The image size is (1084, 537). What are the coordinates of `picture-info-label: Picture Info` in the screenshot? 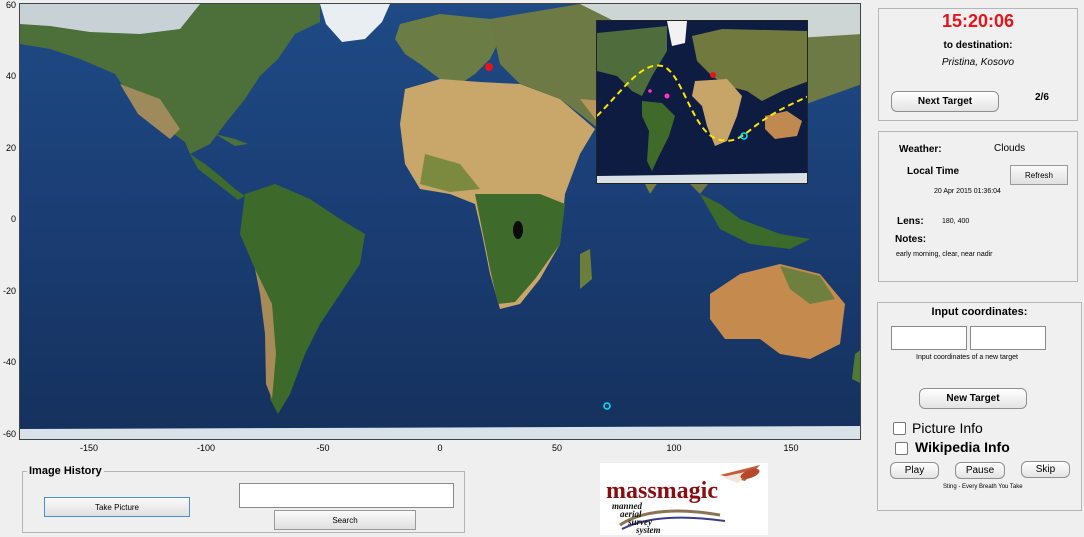 It's located at (947, 428).